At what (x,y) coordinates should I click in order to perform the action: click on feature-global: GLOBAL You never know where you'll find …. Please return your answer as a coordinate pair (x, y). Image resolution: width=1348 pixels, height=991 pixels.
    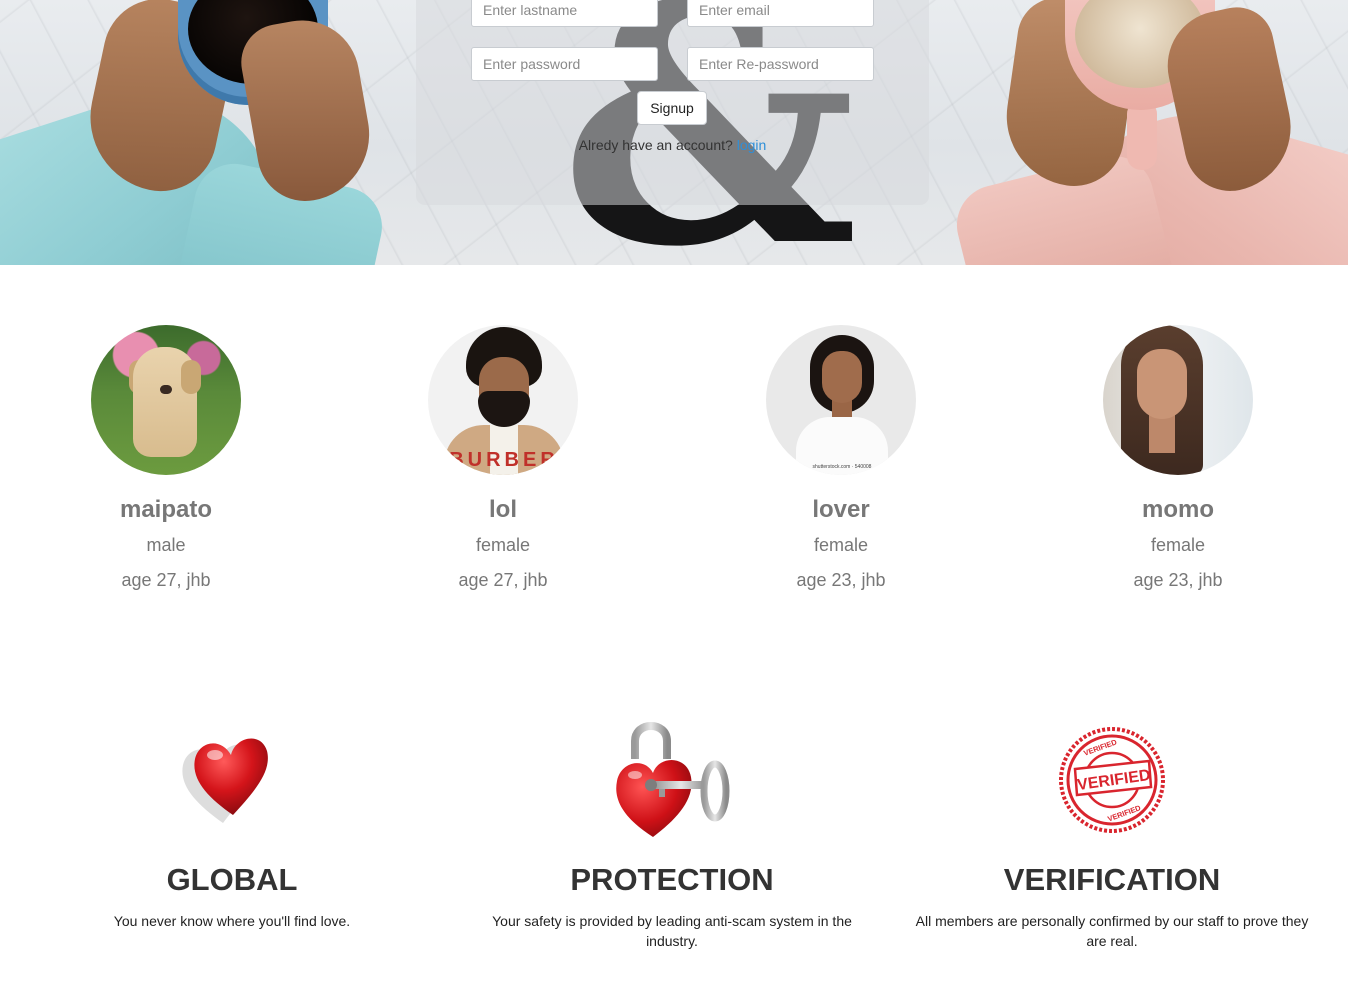
    Looking at the image, I should click on (232, 823).